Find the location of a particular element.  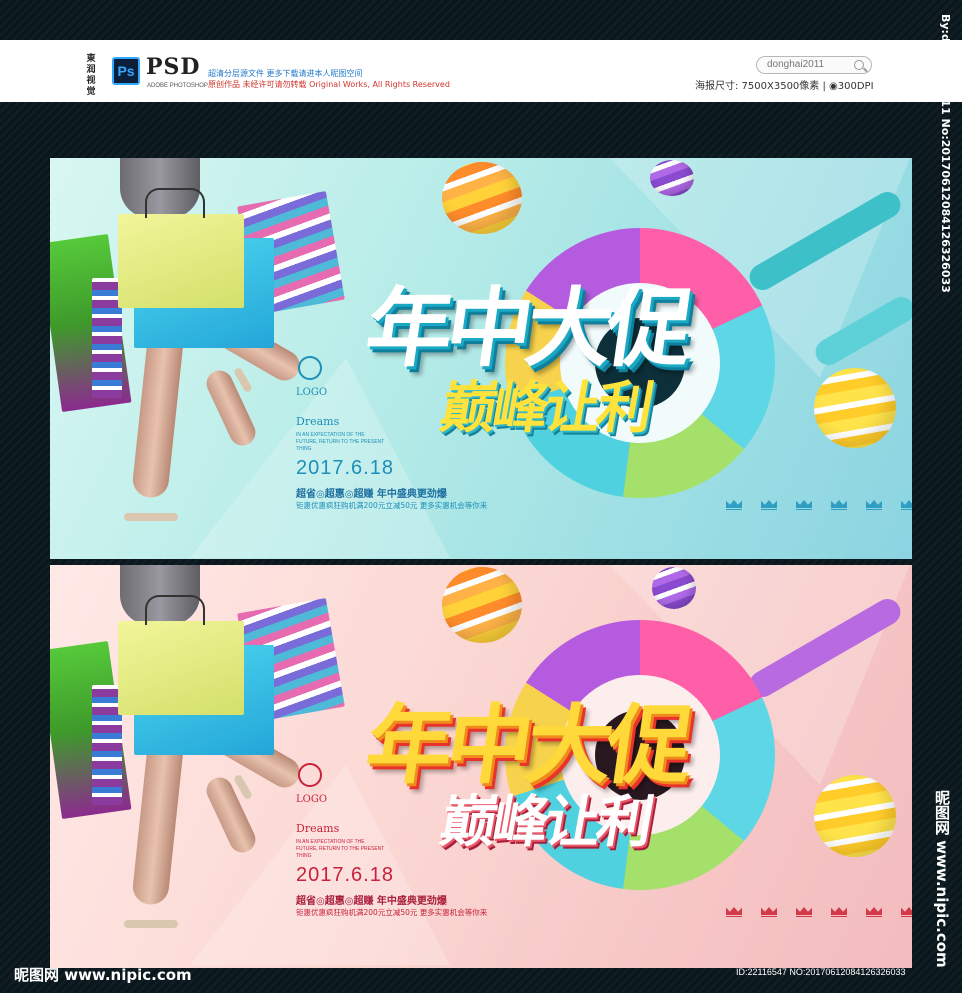

author-search-box: donghai2011 is located at coordinates (814, 65).